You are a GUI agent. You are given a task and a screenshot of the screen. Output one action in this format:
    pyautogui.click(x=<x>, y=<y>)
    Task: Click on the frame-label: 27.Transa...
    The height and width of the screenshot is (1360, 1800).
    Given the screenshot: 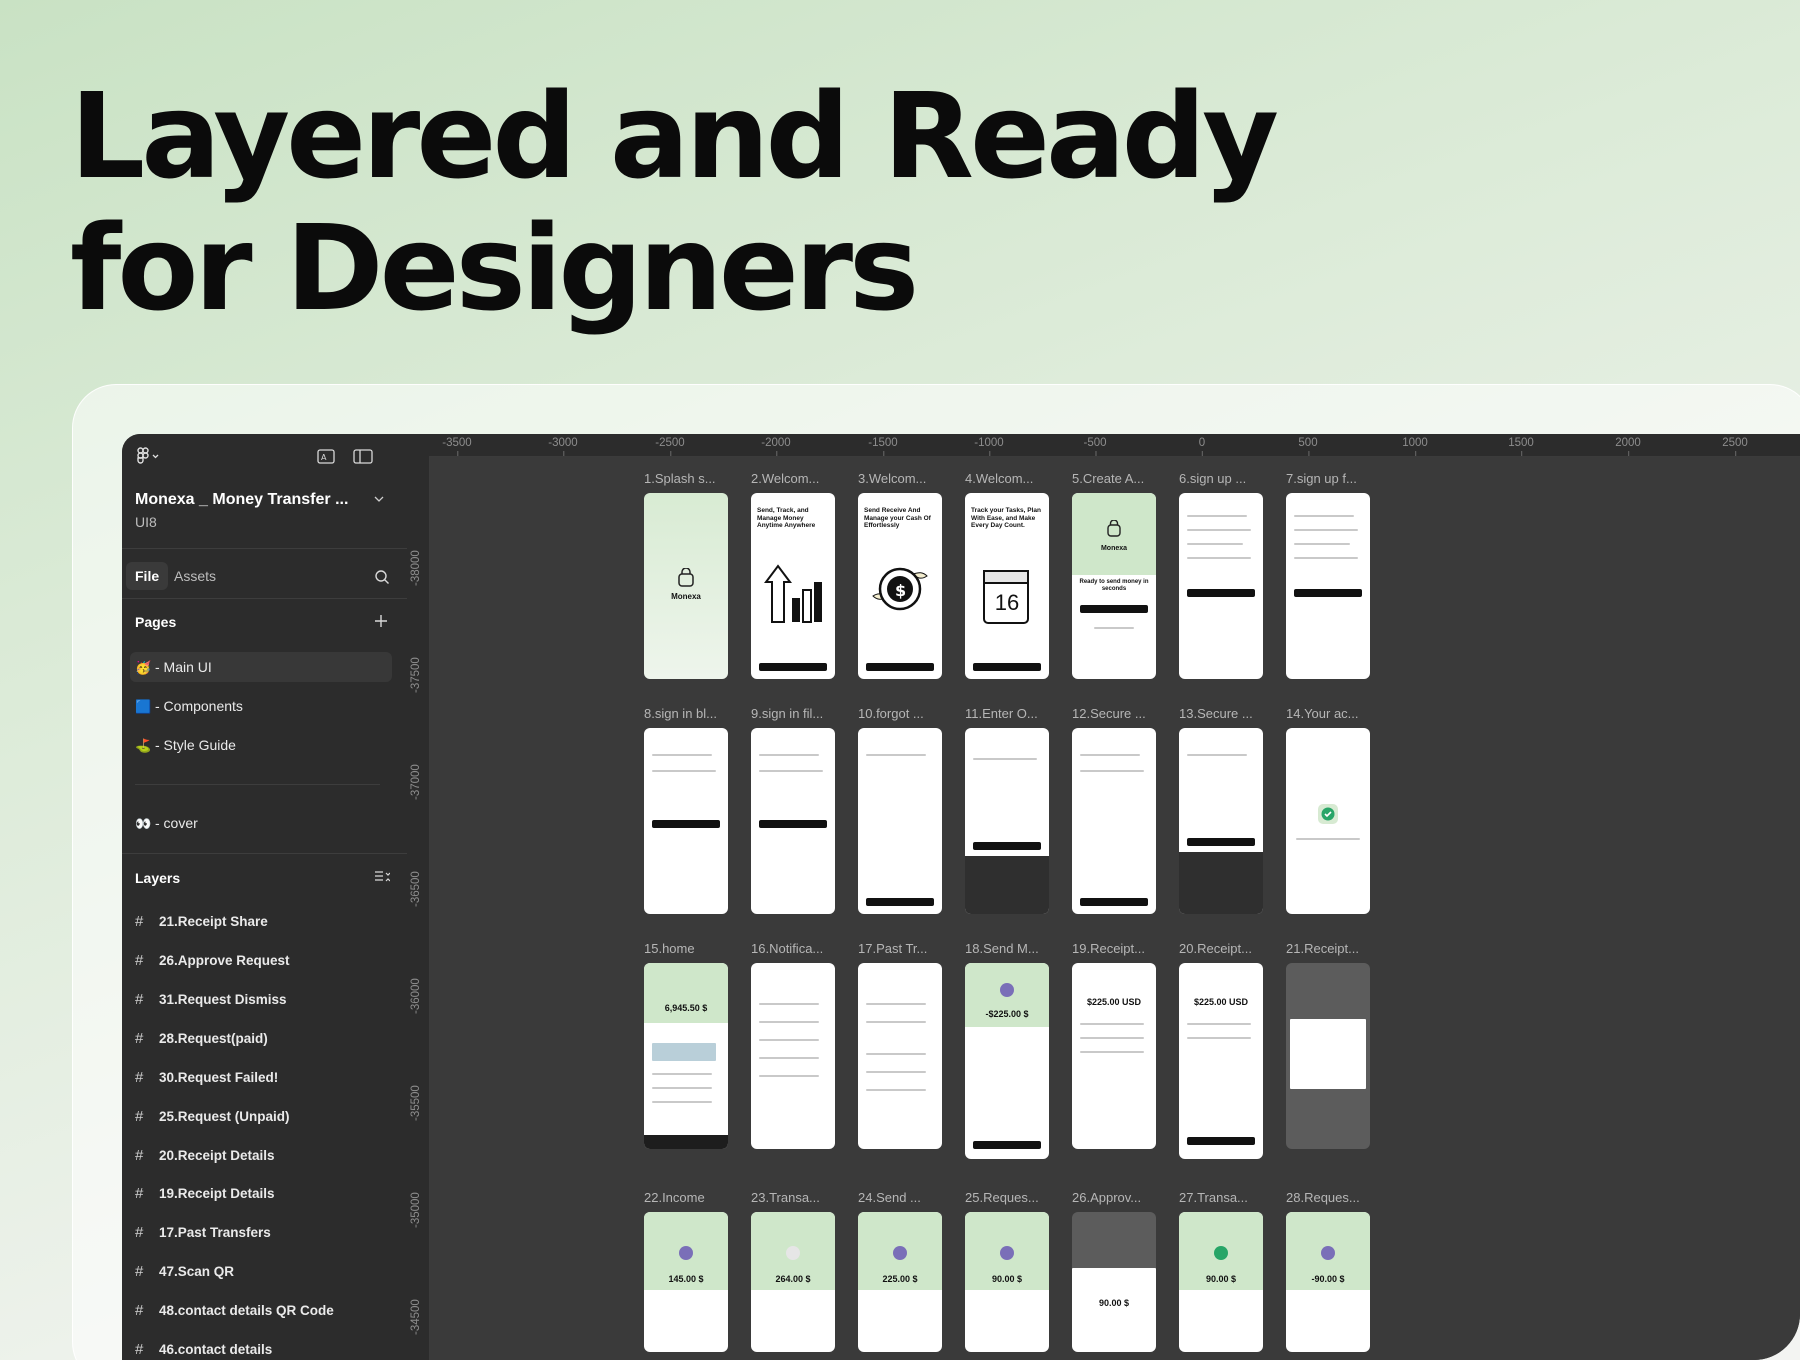 What is the action you would take?
    pyautogui.click(x=1213, y=1197)
    